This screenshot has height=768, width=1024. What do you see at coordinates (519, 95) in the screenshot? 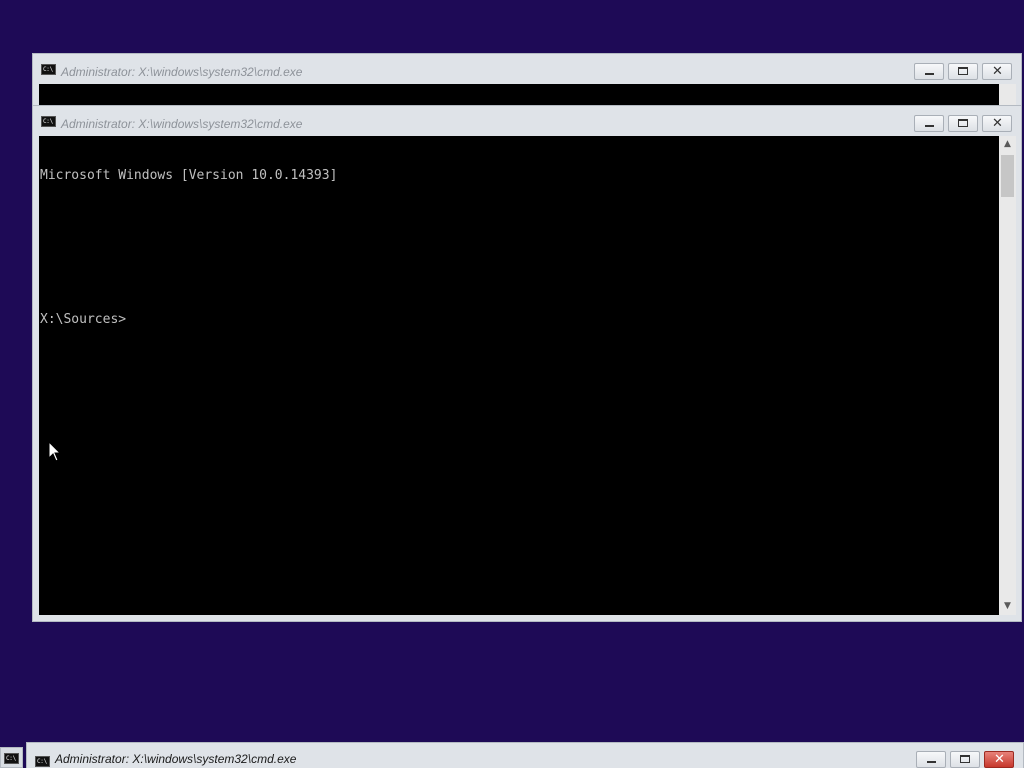
I see `console-output: : : : .` at bounding box center [519, 95].